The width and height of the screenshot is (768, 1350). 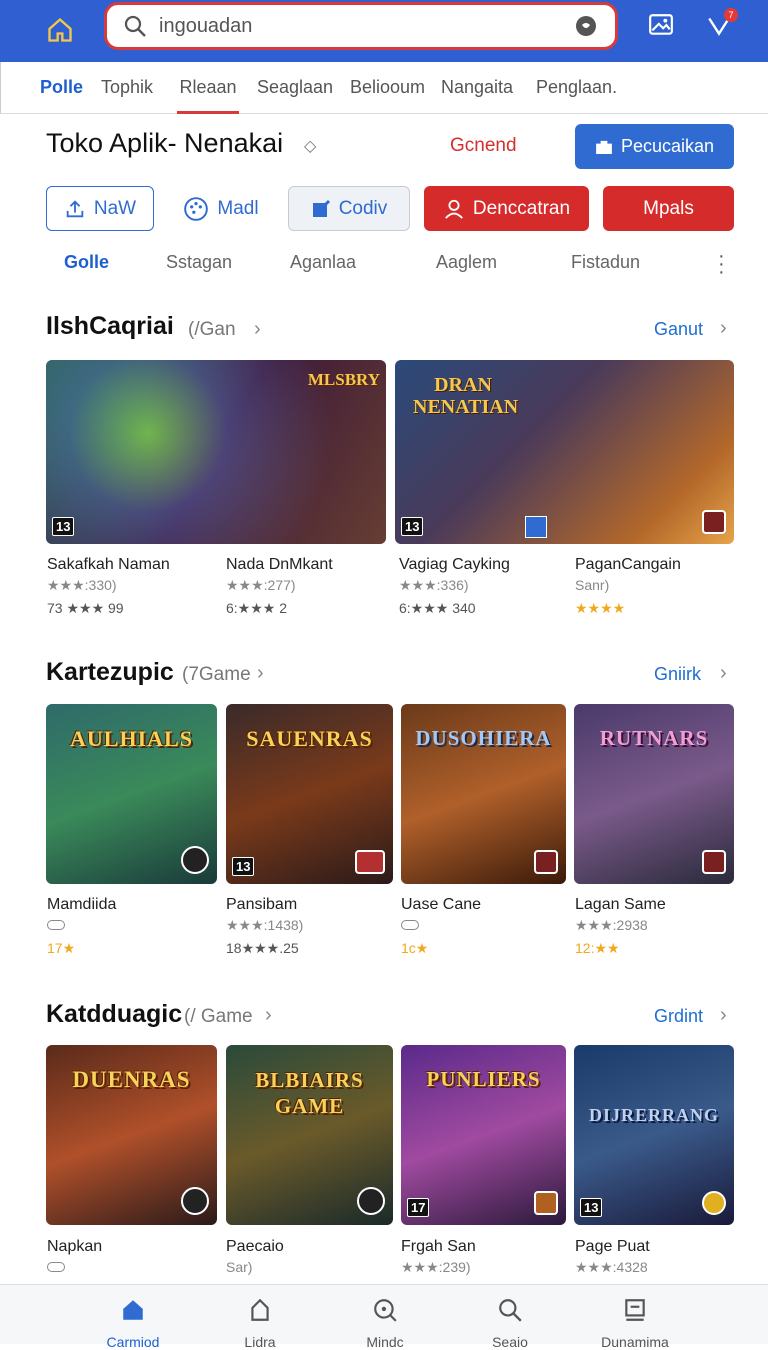 What do you see at coordinates (576, 88) in the screenshot?
I see `tab-penglaan: Penglaan.` at bounding box center [576, 88].